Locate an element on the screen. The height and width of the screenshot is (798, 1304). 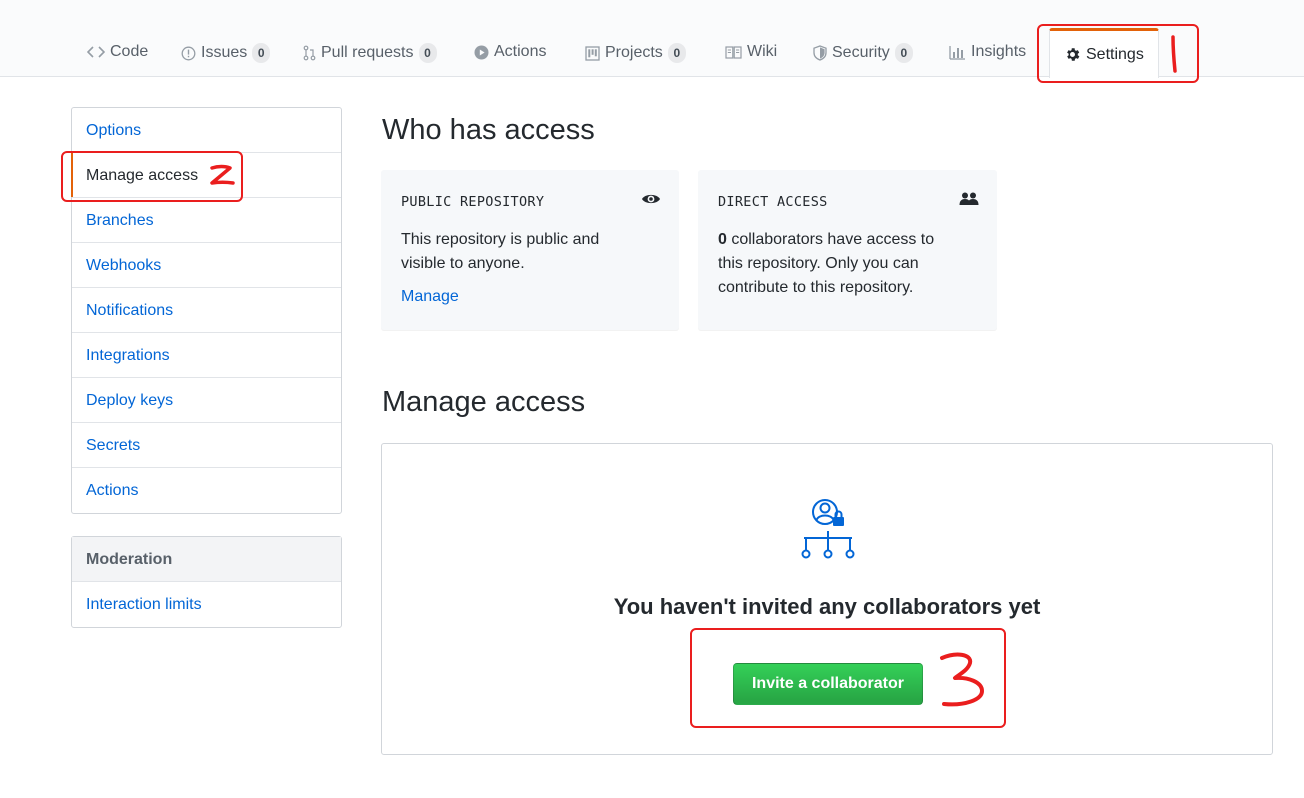
sidebar-item-notifications: Notifications is located at coordinates (206, 310).